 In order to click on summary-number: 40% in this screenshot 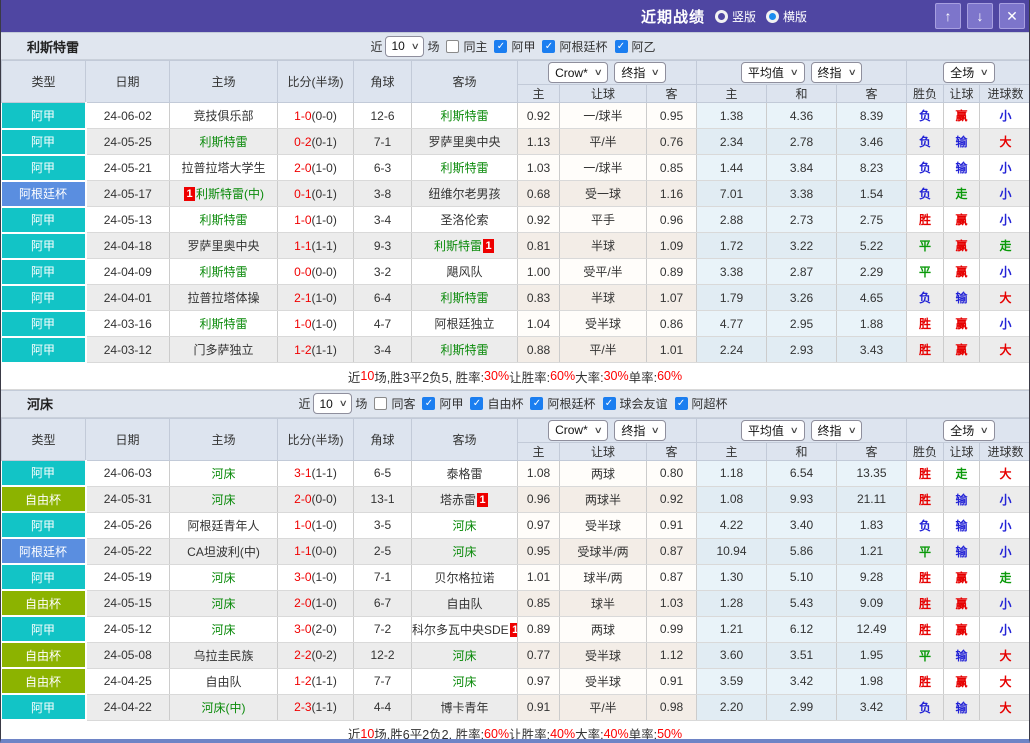, I will do `click(563, 733)`.